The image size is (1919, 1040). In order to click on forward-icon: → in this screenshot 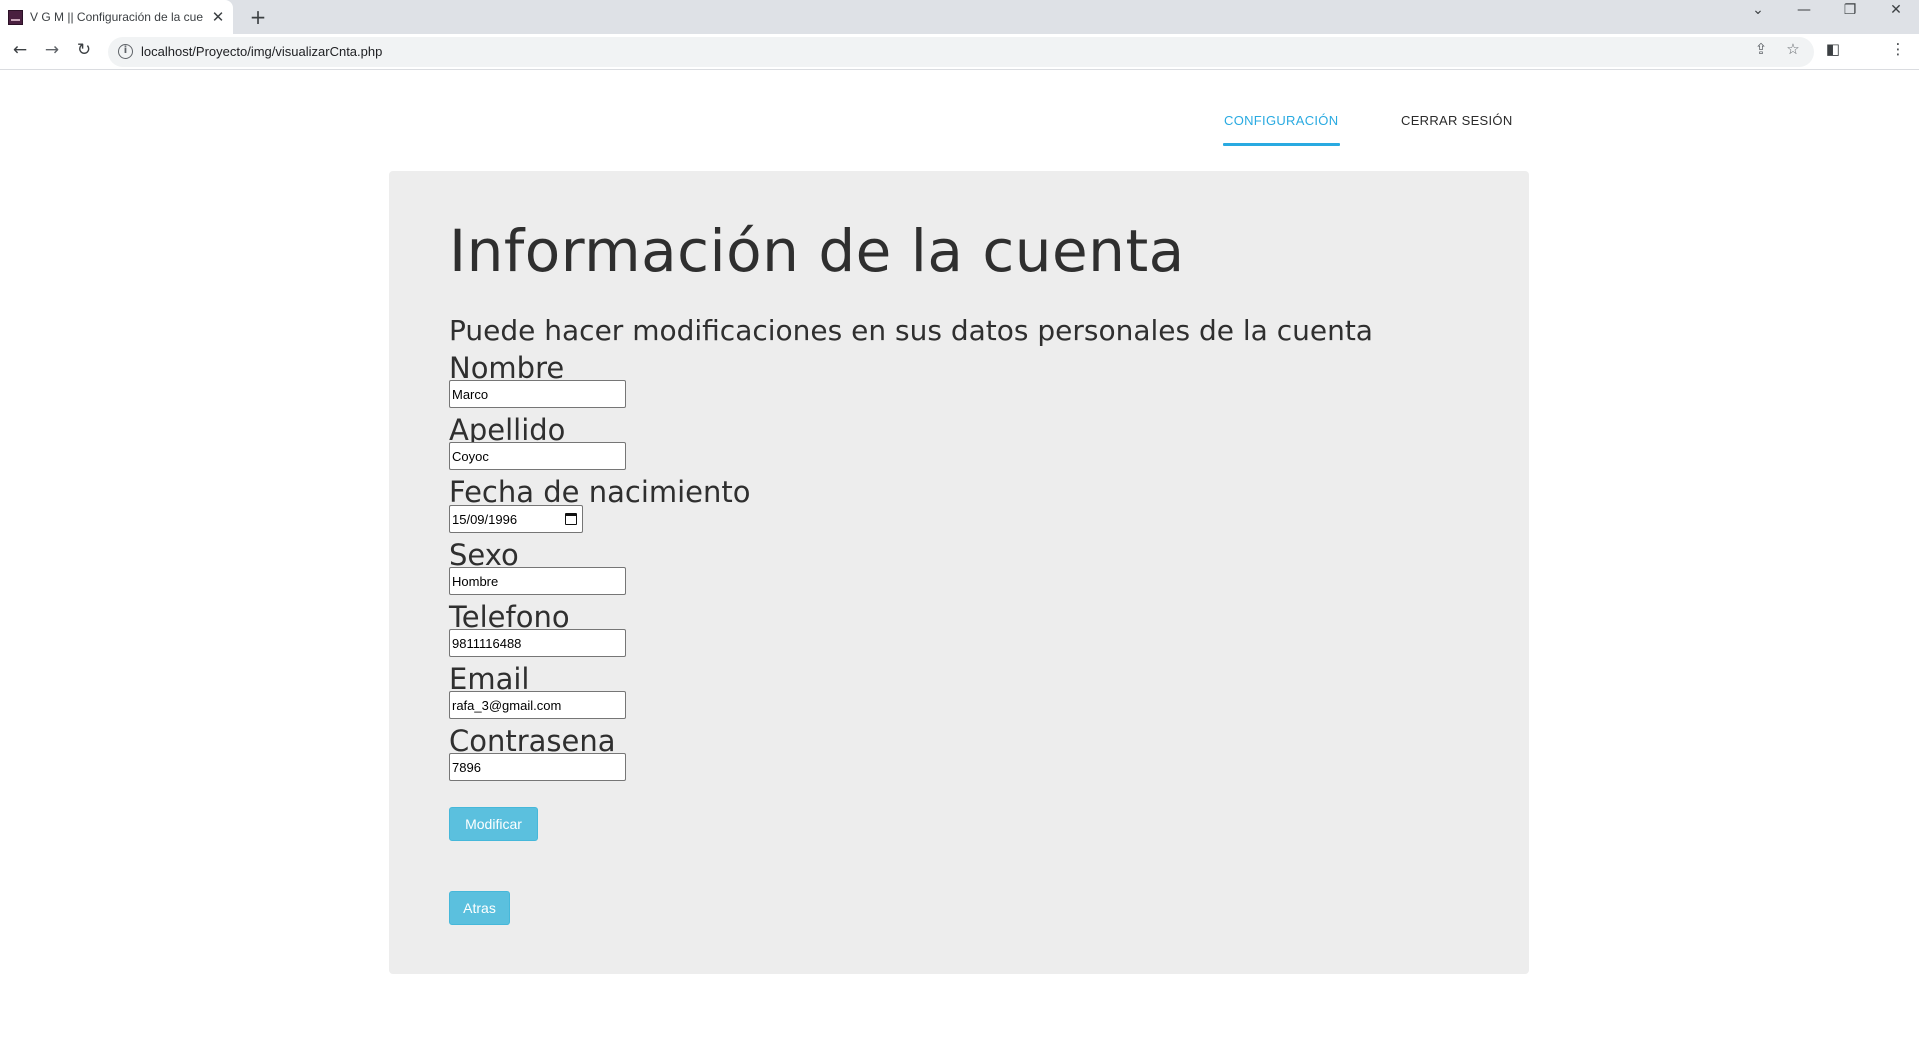, I will do `click(52, 52)`.